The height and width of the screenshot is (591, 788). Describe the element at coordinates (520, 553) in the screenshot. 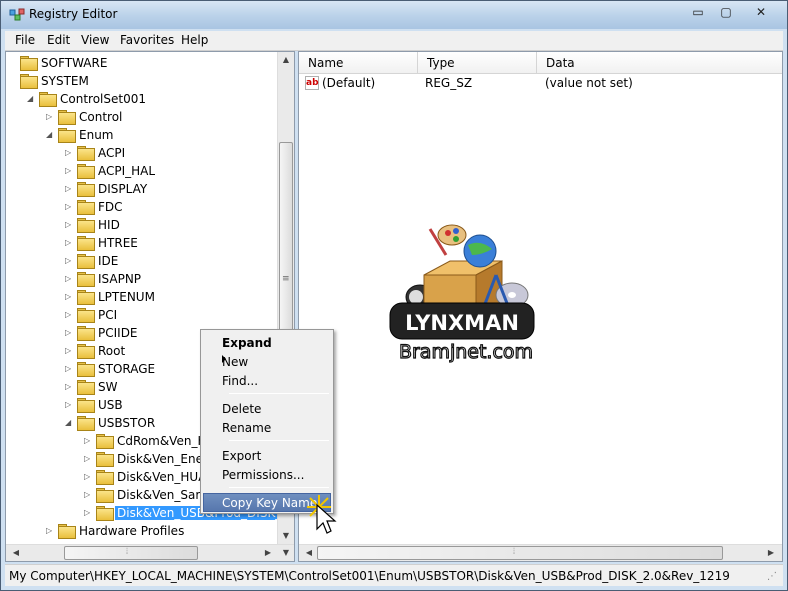

I see `list-hscroll-thumb` at that location.